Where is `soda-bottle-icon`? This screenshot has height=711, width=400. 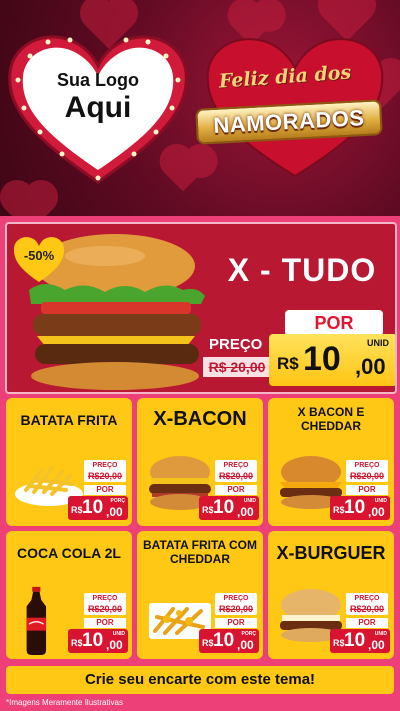 soda-bottle-icon is located at coordinates (36, 620).